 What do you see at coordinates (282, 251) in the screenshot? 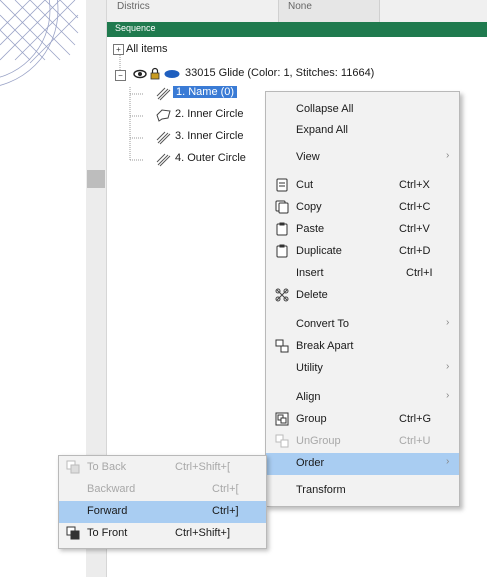
I see `duplicate-icon` at bounding box center [282, 251].